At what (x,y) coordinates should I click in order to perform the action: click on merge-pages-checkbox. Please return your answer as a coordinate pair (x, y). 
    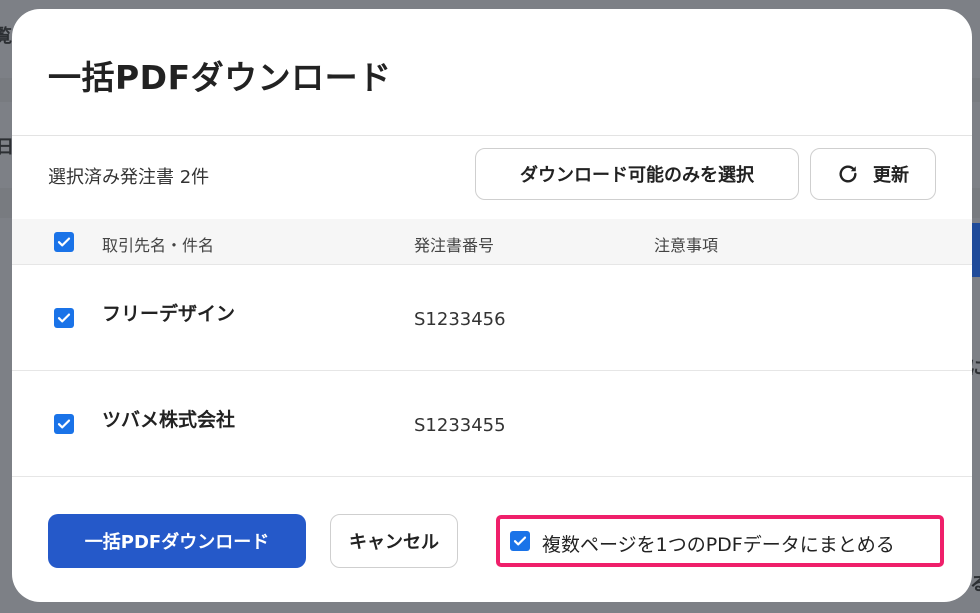
    Looking at the image, I should click on (520, 541).